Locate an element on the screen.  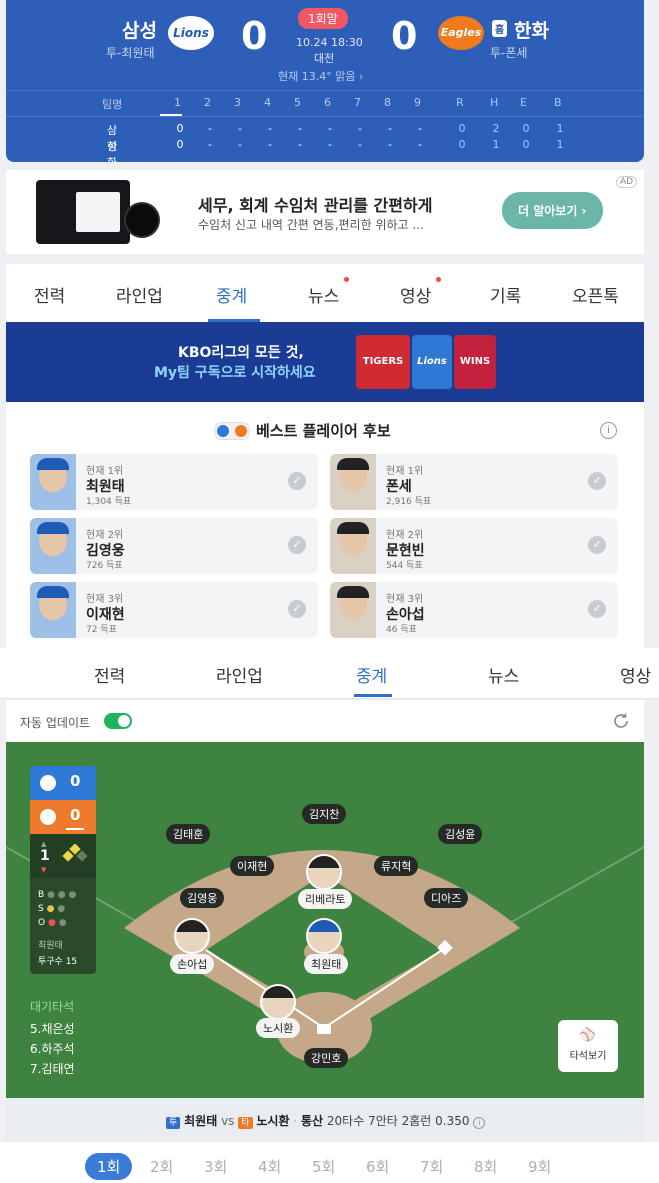
fielder-center: 김지찬 is located at coordinates (324, 814).